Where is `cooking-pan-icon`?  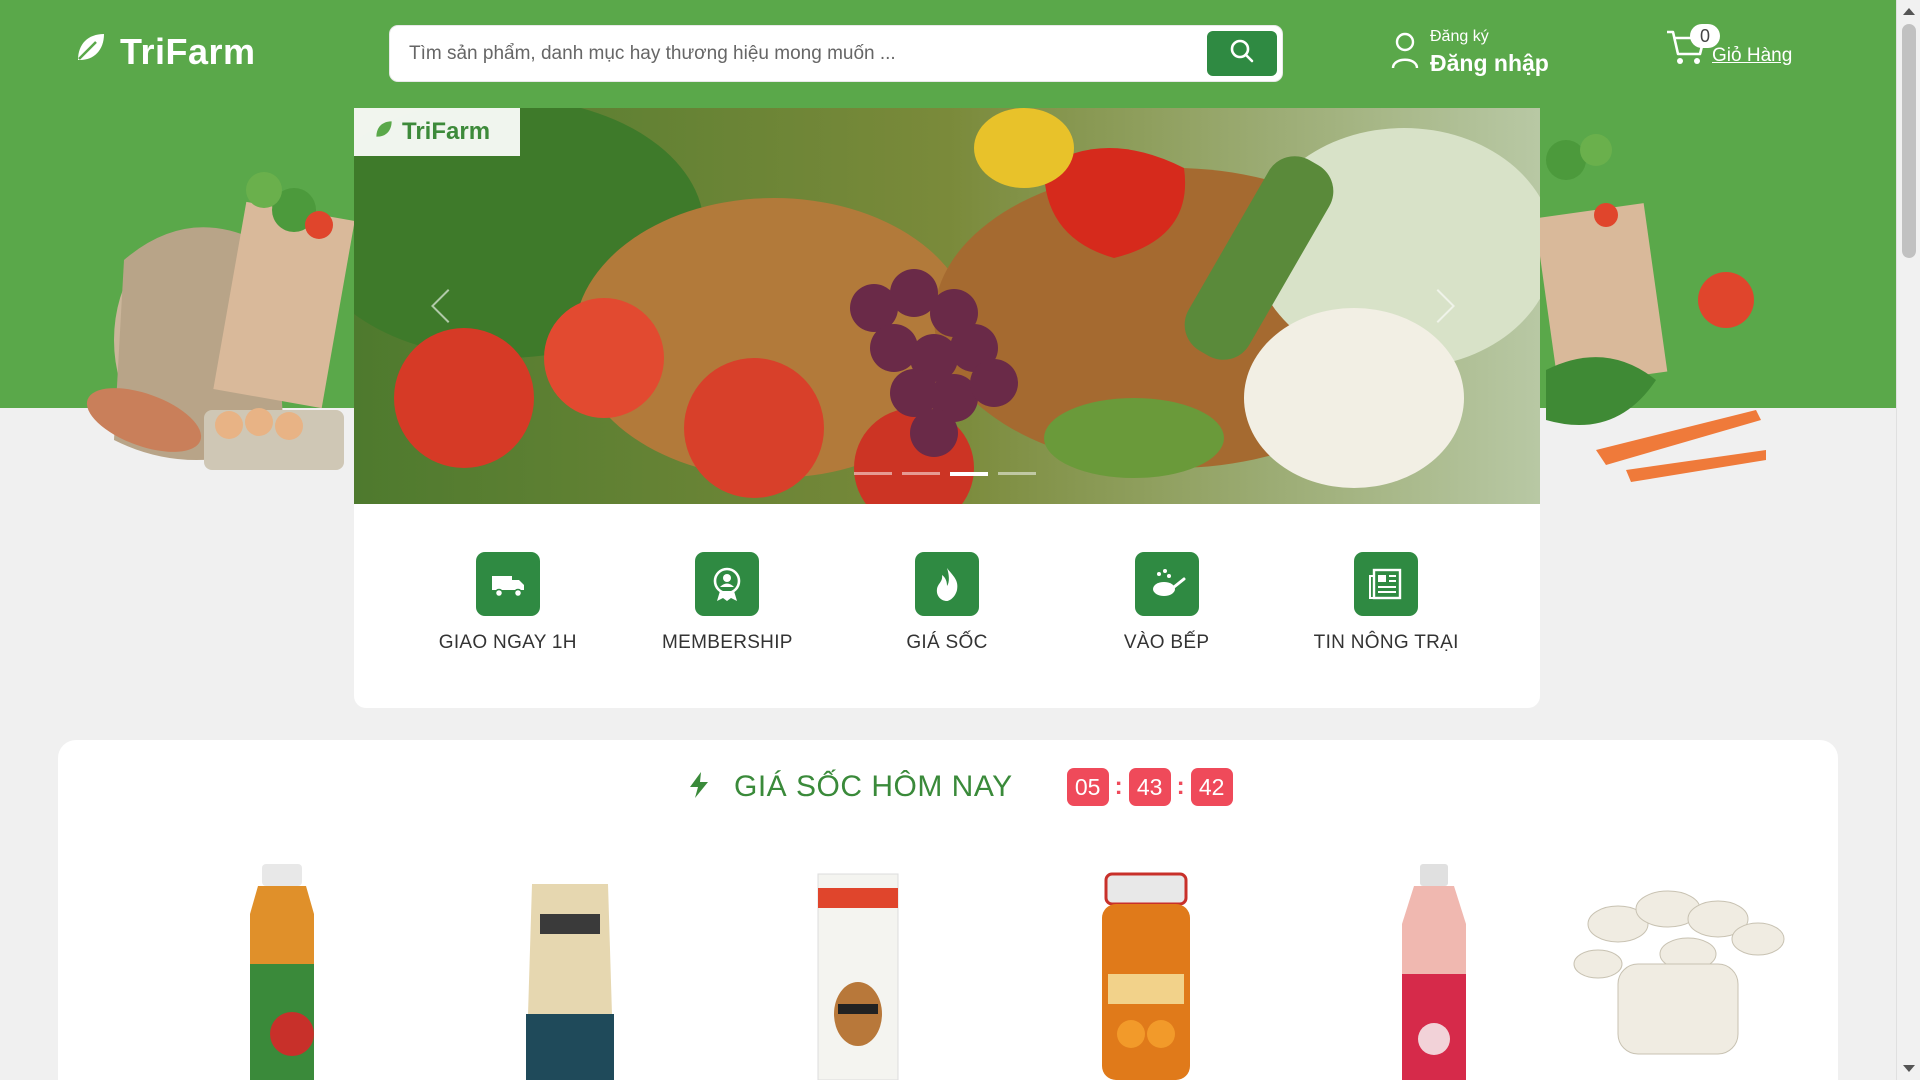 cooking-pan-icon is located at coordinates (1166, 584).